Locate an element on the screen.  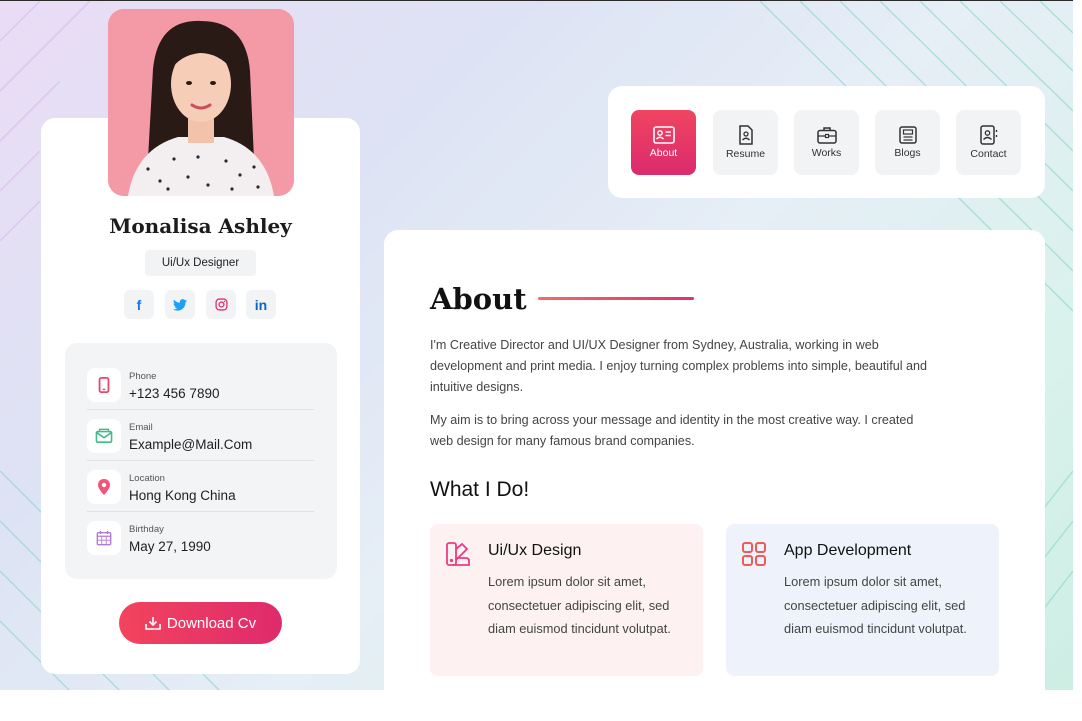
email-icon is located at coordinates (104, 436).